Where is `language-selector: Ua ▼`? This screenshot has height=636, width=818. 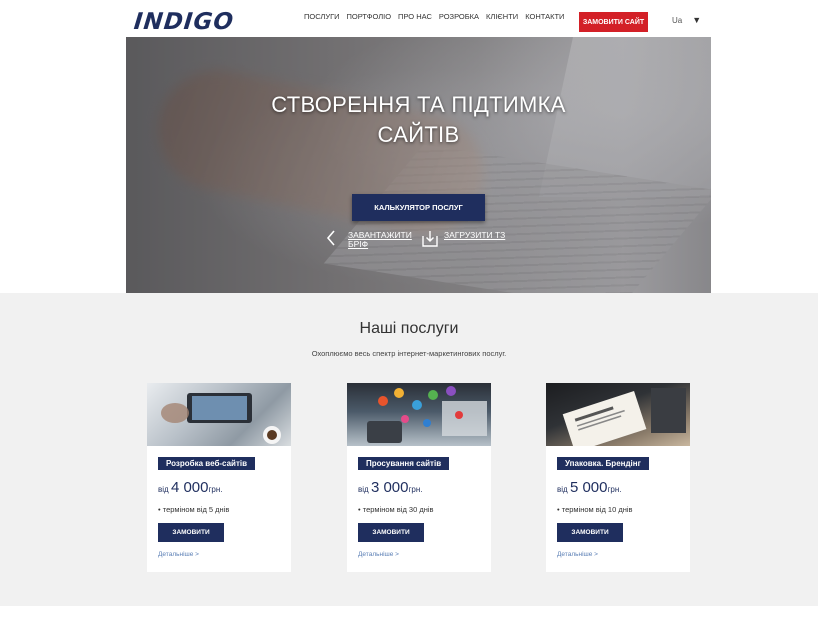
language-selector: Ua ▼ is located at coordinates (686, 20).